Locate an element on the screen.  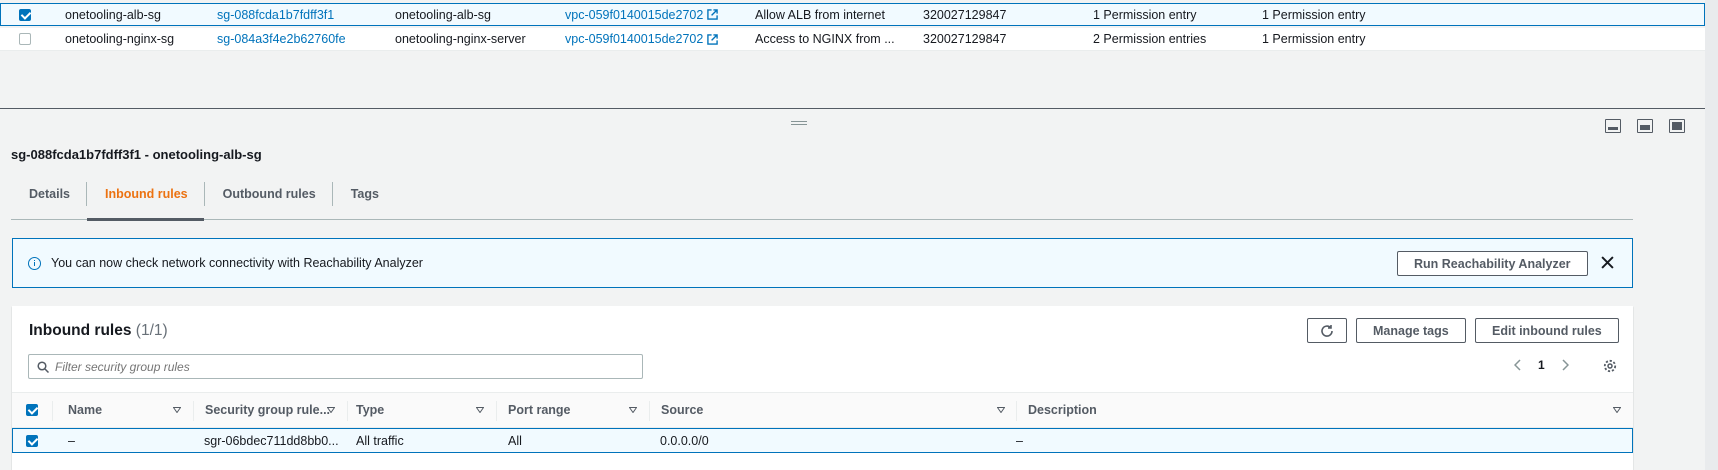
current-page: 1 is located at coordinates (1541, 365).